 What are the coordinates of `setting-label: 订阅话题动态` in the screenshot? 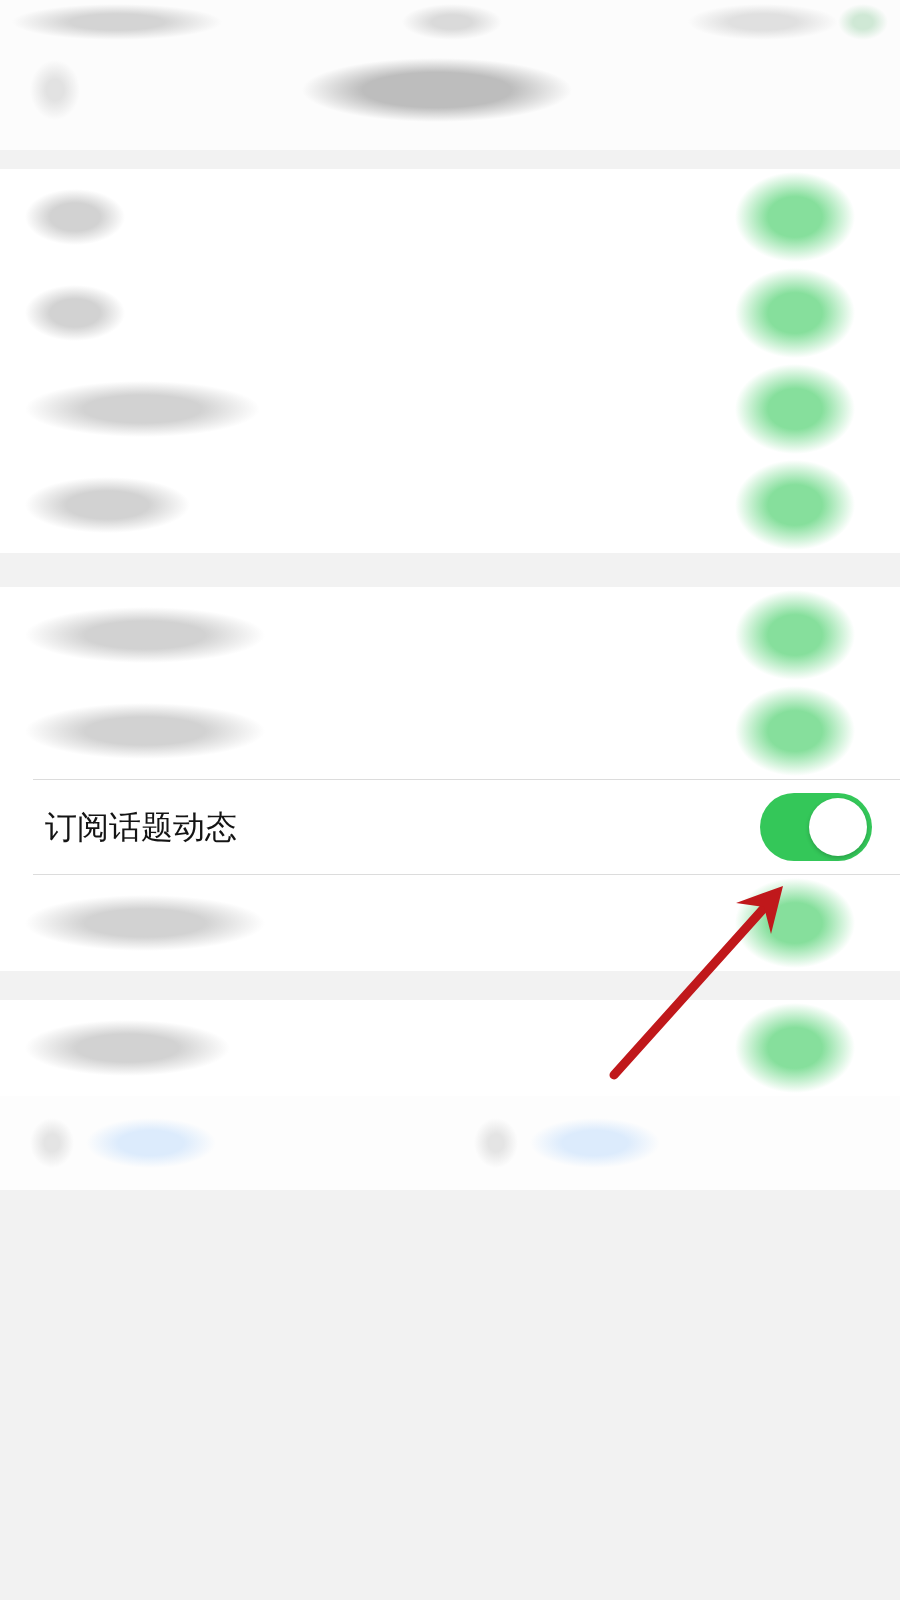 It's located at (141, 827).